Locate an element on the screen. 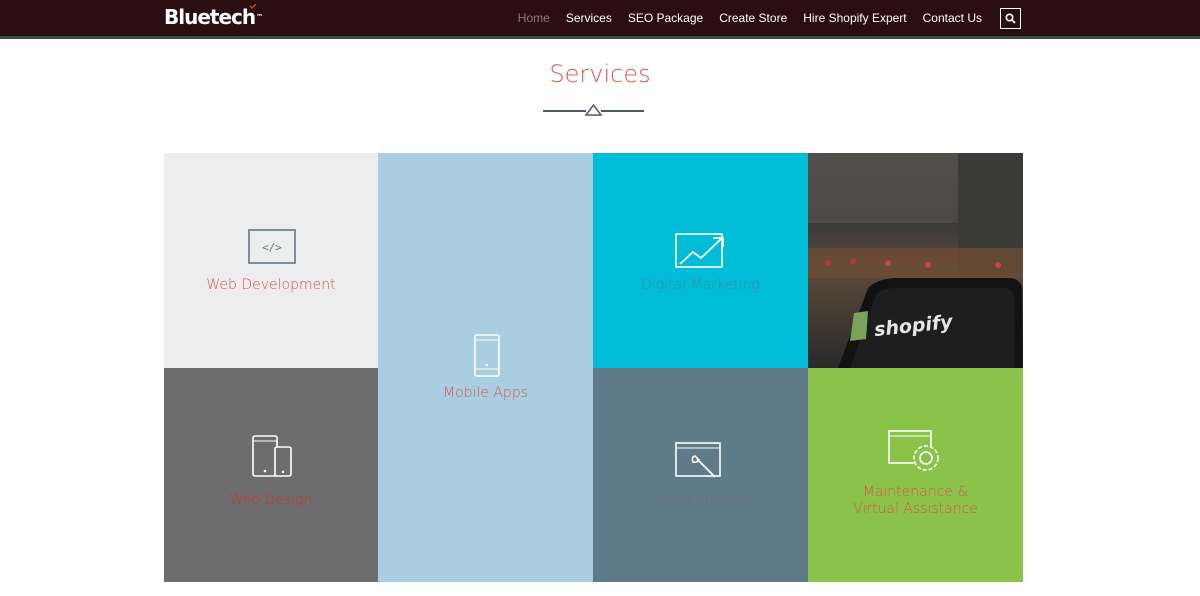 This screenshot has height=596, width=1200. brush-window-icon is located at coordinates (698, 460).